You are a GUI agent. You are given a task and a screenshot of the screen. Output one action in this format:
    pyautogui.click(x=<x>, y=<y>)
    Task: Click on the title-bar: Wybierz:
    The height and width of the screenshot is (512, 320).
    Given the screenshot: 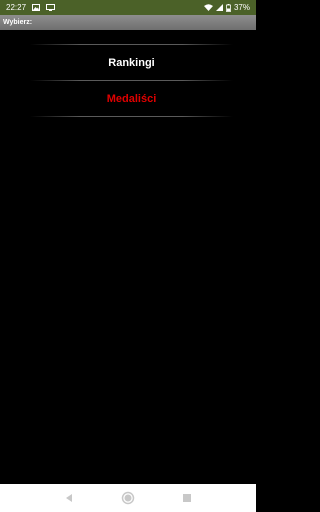 What is the action you would take?
    pyautogui.click(x=128, y=22)
    